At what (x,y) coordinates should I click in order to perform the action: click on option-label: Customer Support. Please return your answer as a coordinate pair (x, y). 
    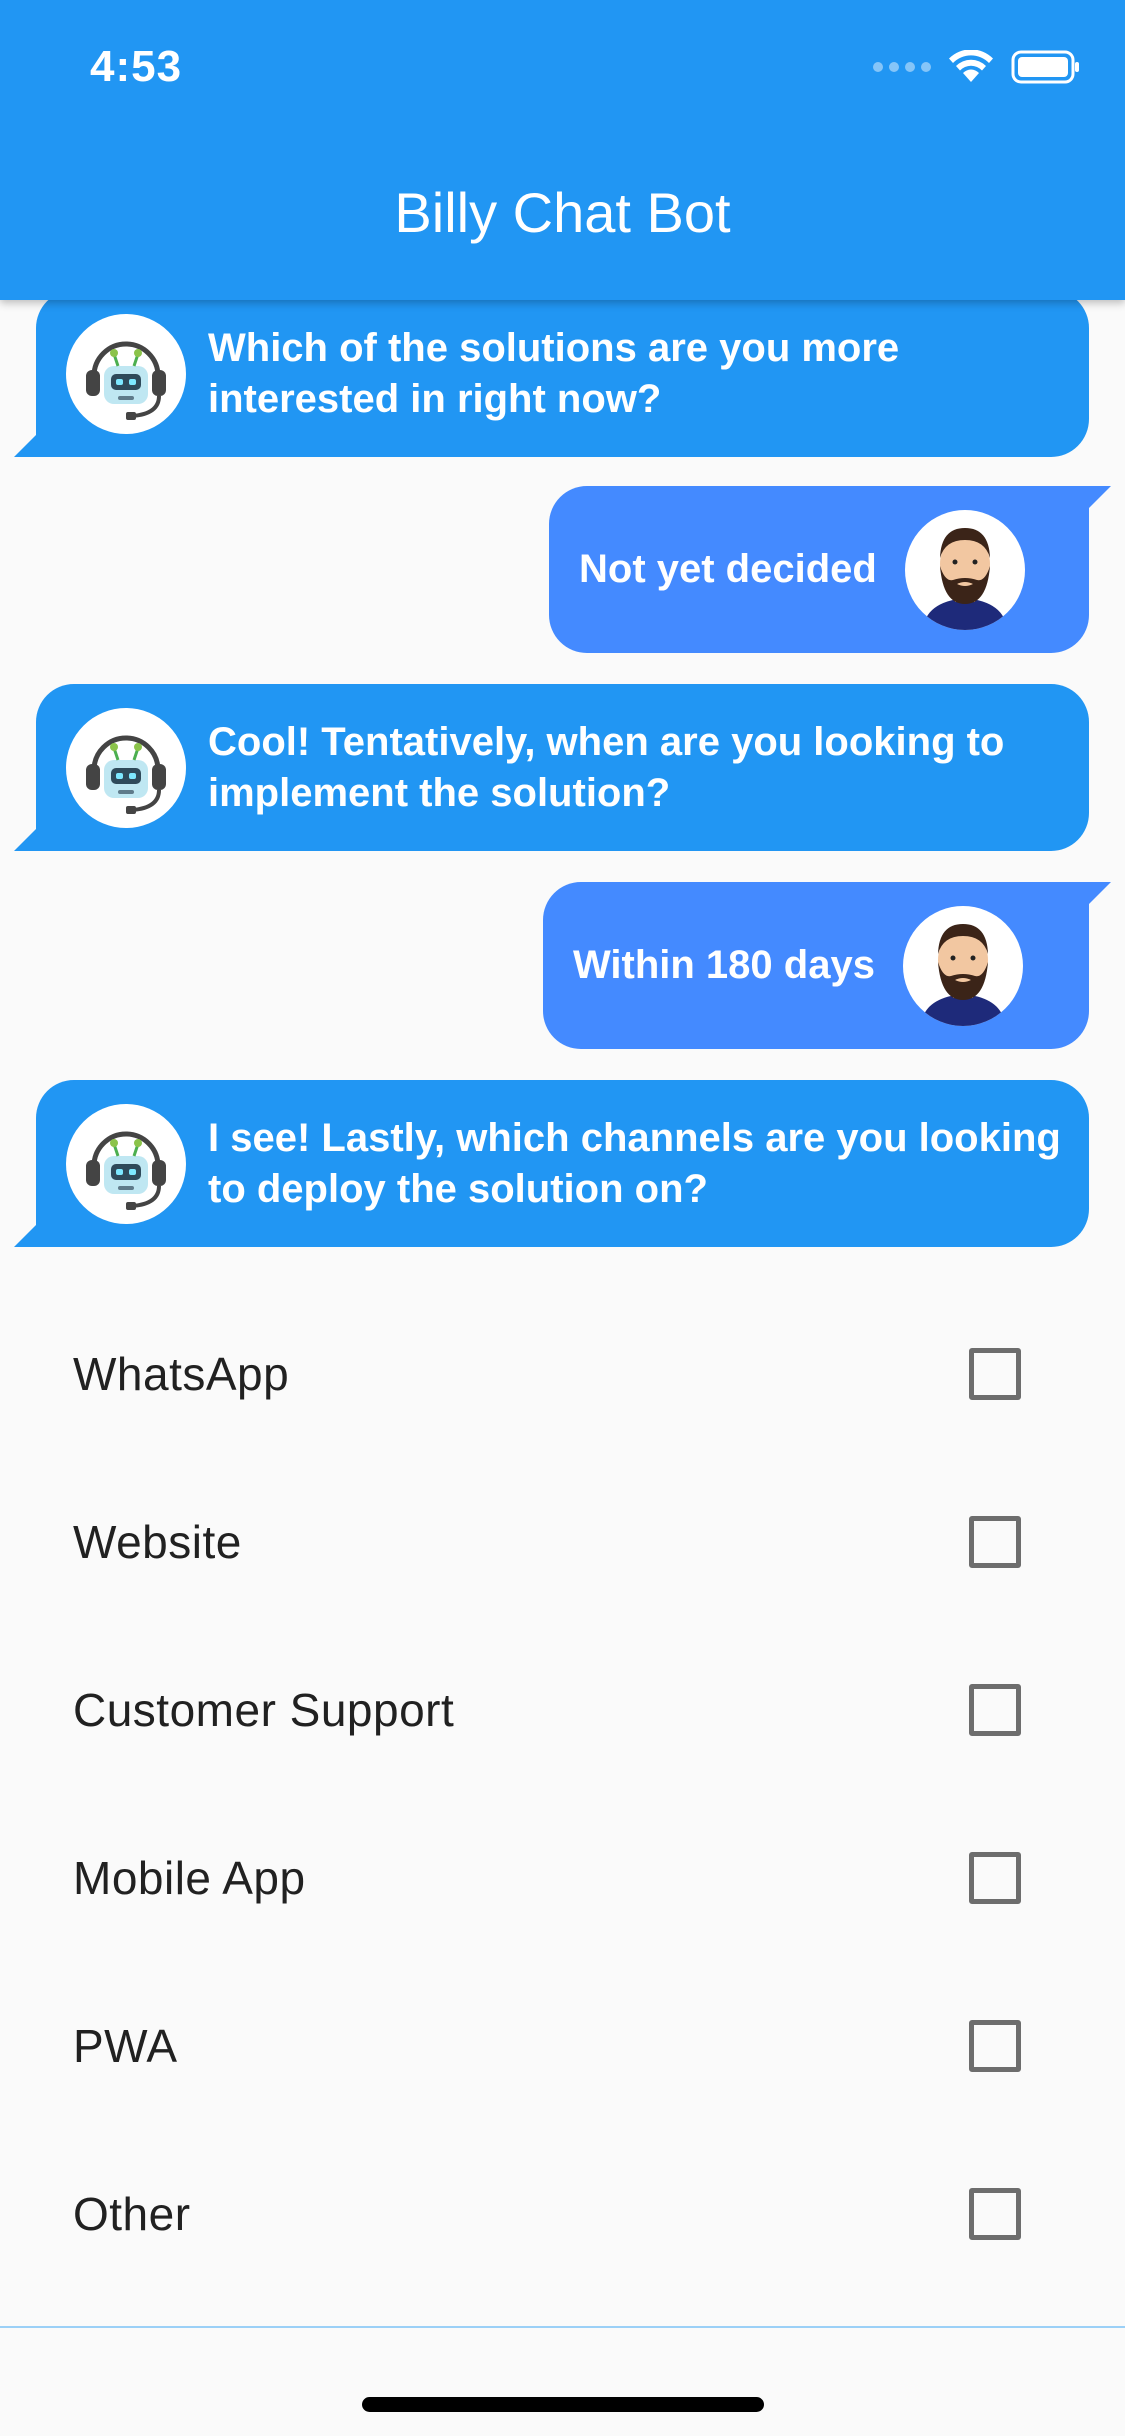
    Looking at the image, I should click on (264, 1710).